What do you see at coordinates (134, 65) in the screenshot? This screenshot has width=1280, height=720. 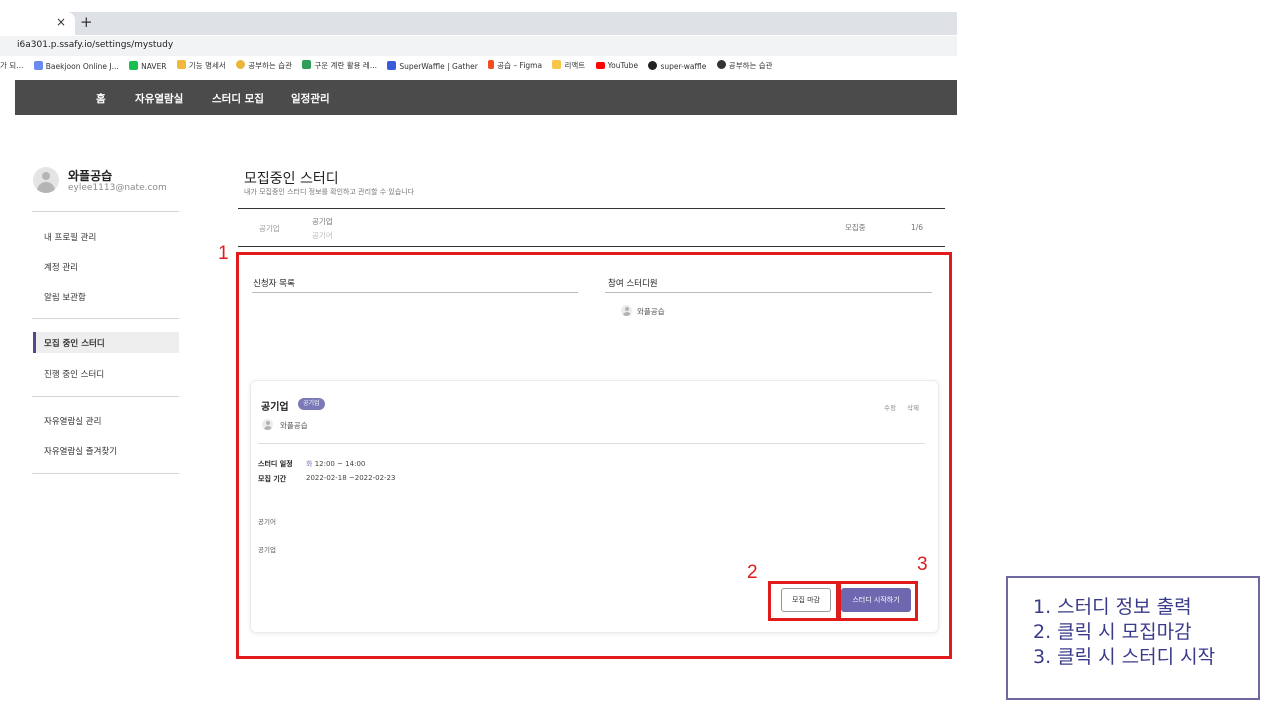 I see `naver-icon` at bounding box center [134, 65].